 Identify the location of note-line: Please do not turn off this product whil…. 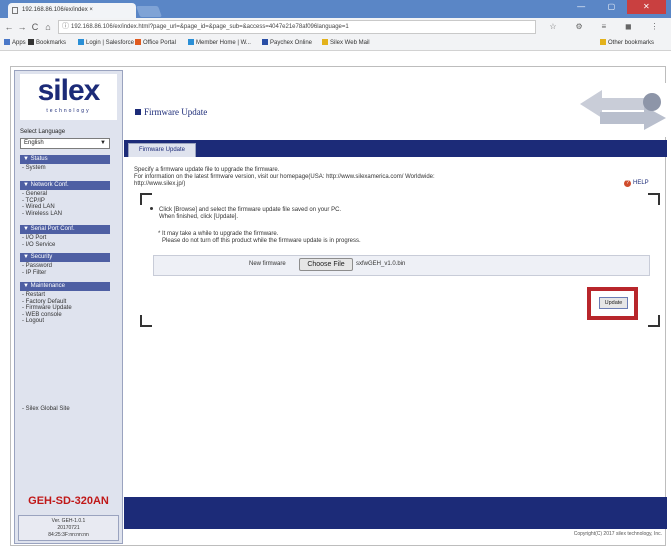
(261, 241).